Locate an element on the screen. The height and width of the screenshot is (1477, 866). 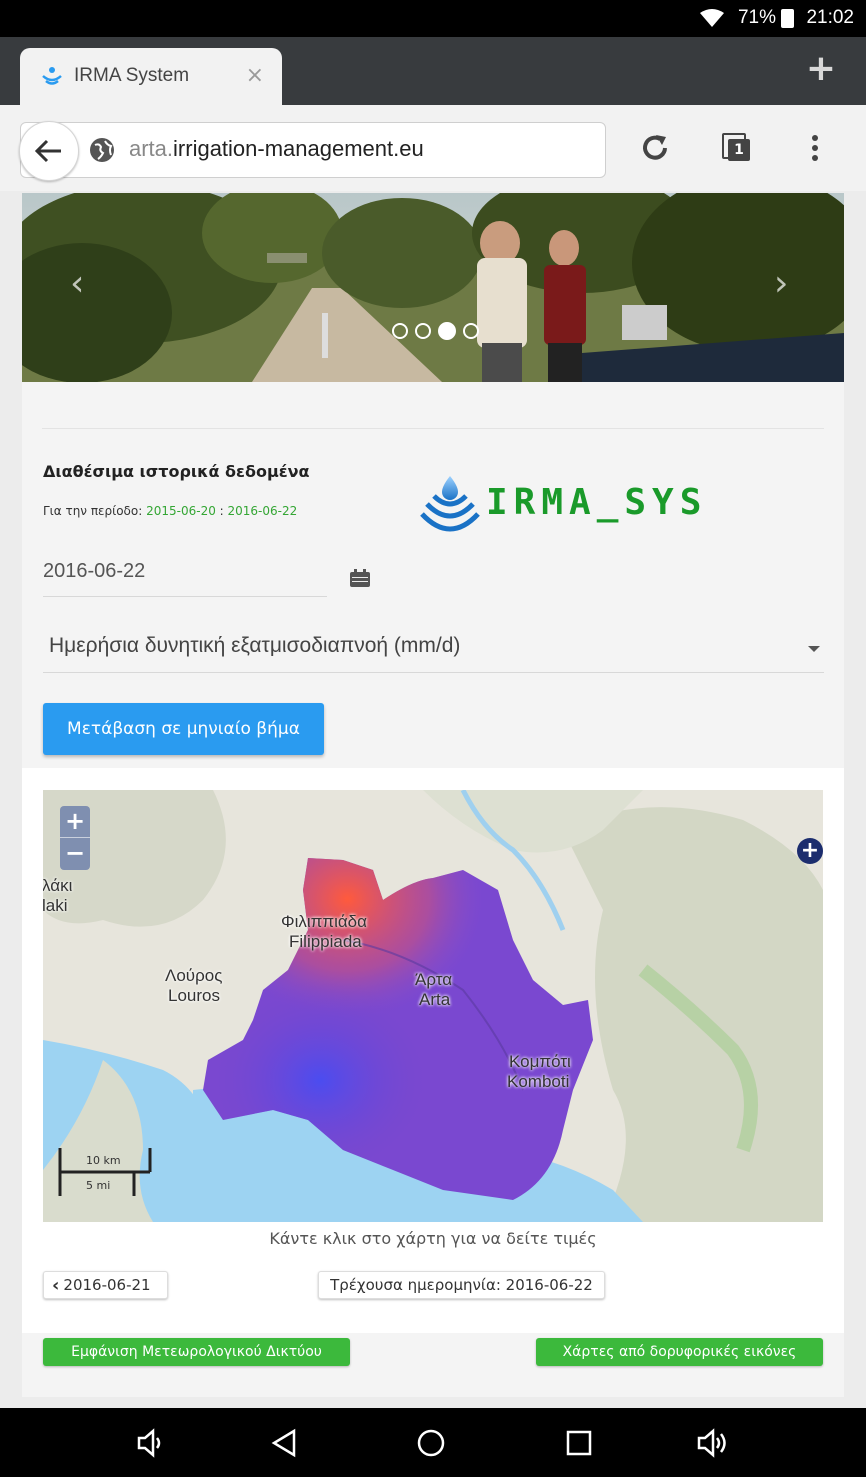
reload-icon is located at coordinates (655, 148).